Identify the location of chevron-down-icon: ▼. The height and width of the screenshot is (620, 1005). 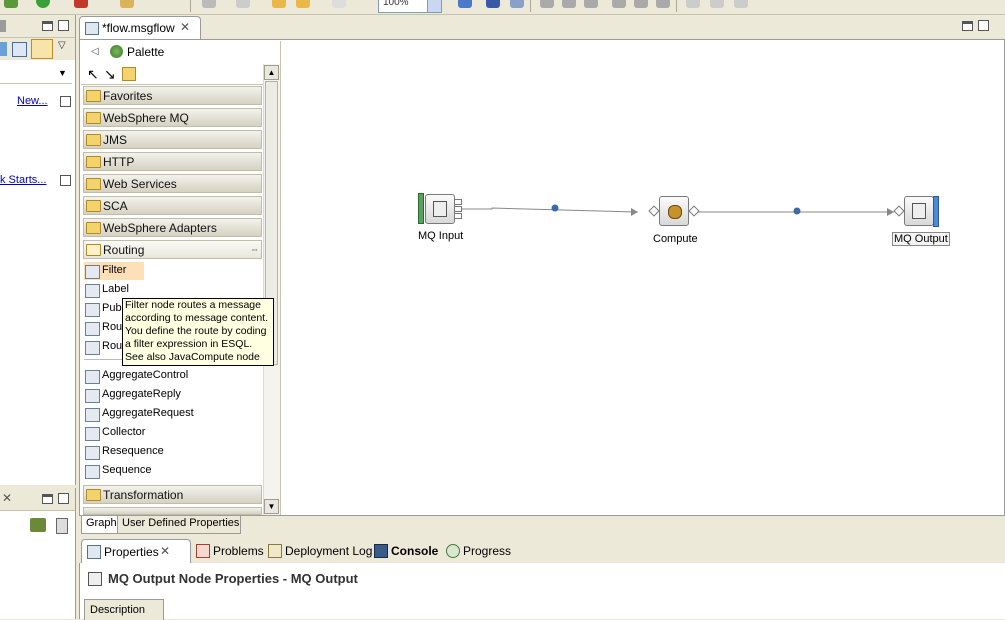
(62, 73).